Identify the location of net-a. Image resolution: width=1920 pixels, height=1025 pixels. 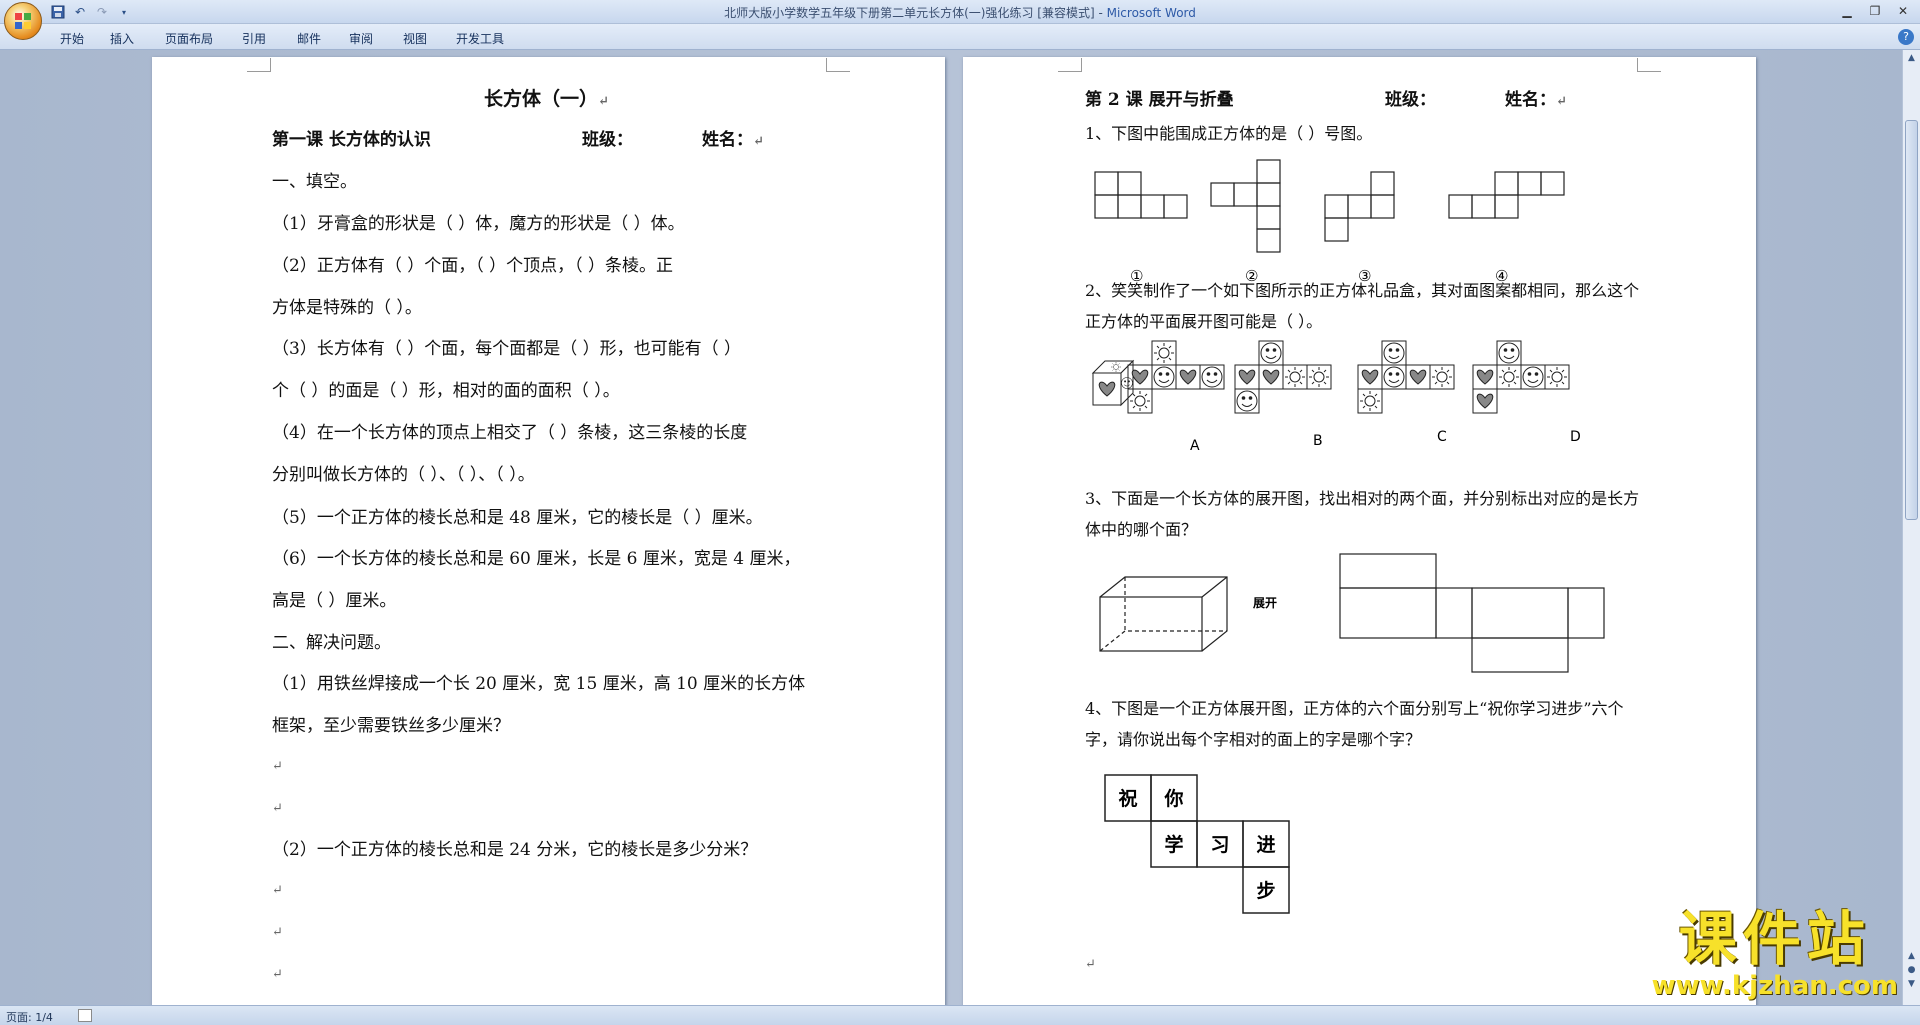
(1176, 377).